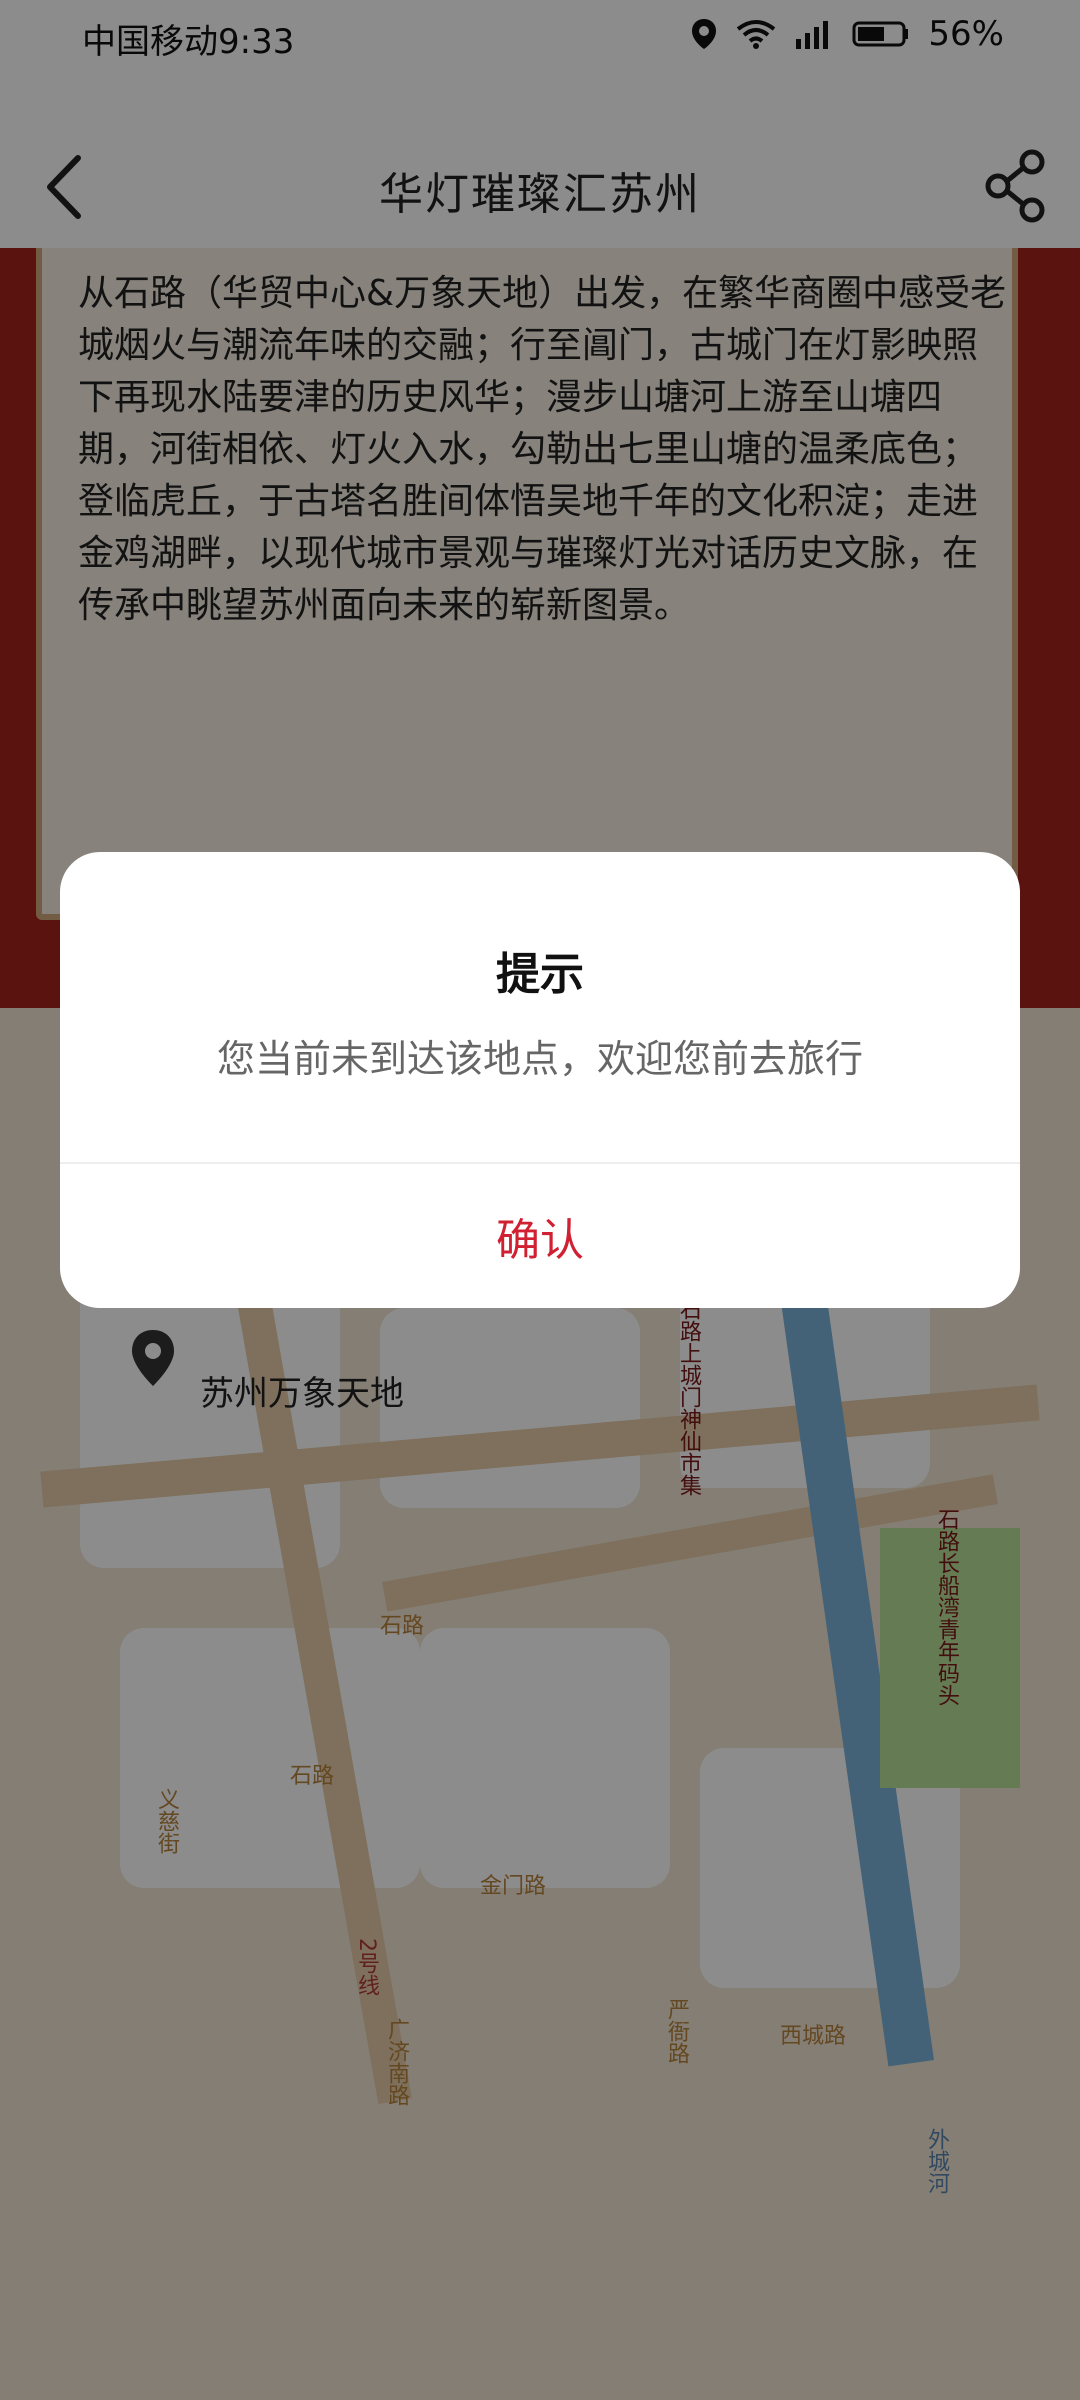  What do you see at coordinates (540, 1236) in the screenshot?
I see `confirm-button: 确认` at bounding box center [540, 1236].